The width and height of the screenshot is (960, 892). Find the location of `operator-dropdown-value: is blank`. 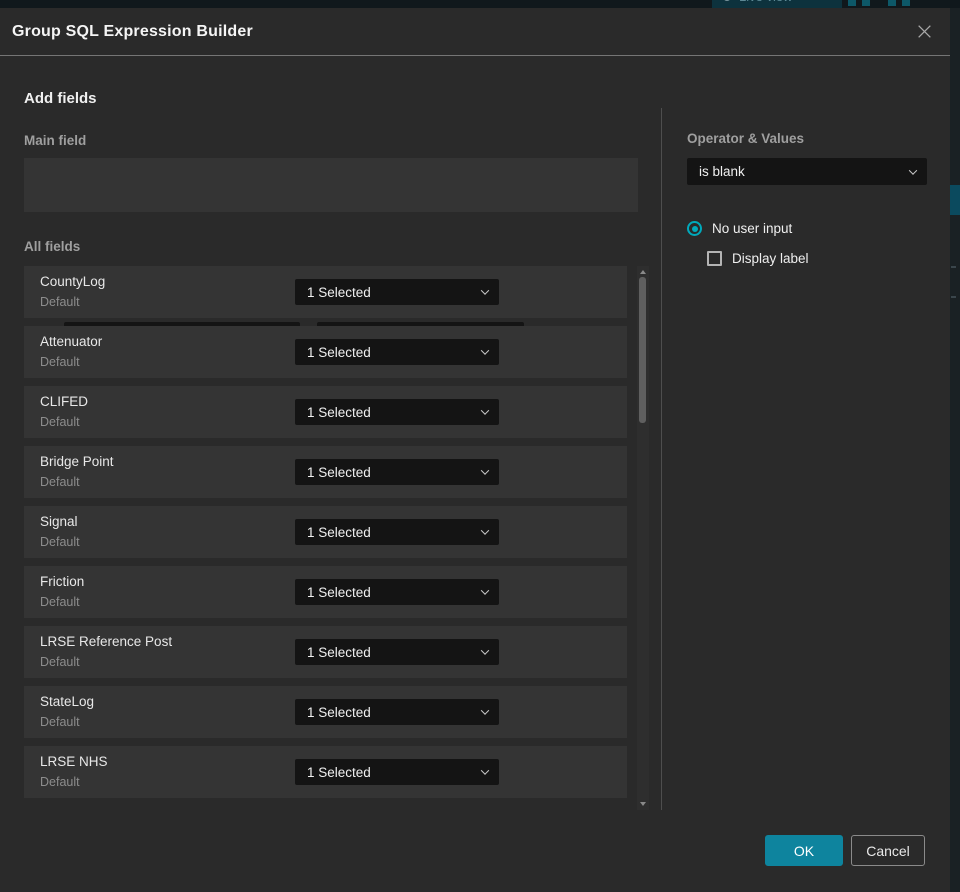

operator-dropdown-value: is blank is located at coordinates (722, 171).